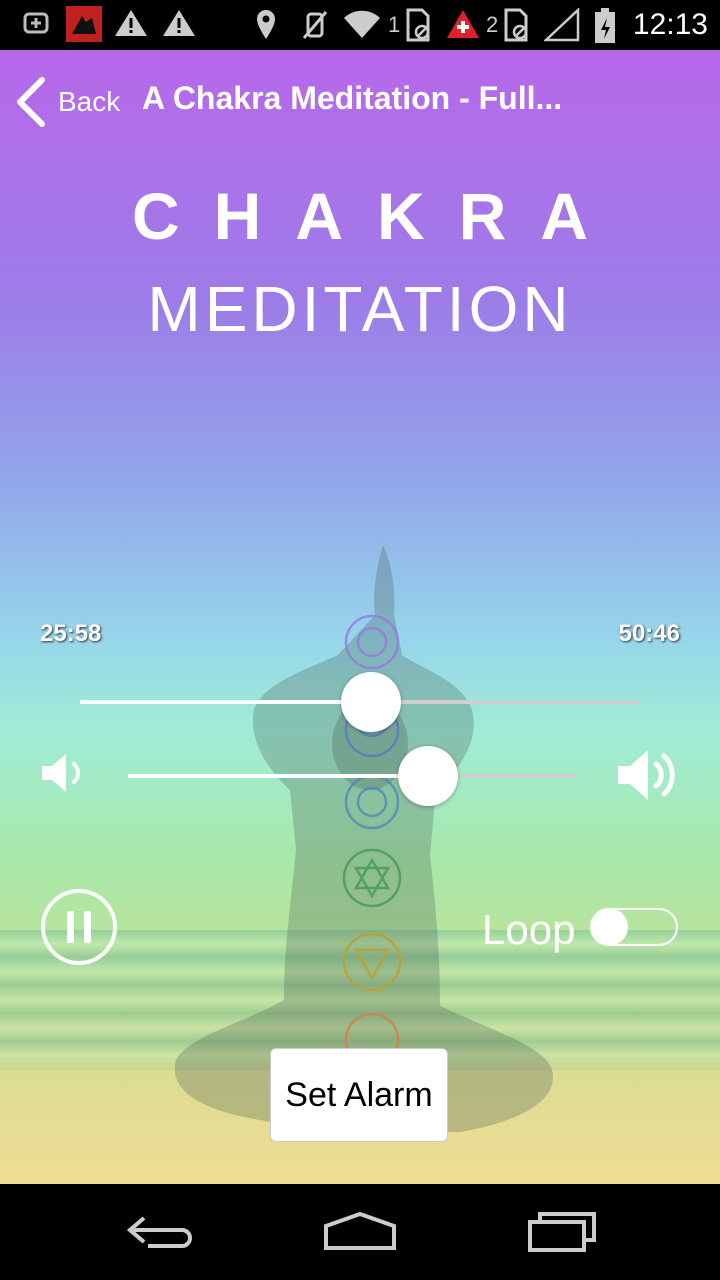  I want to click on back-nav-icon, so click(160, 1231).